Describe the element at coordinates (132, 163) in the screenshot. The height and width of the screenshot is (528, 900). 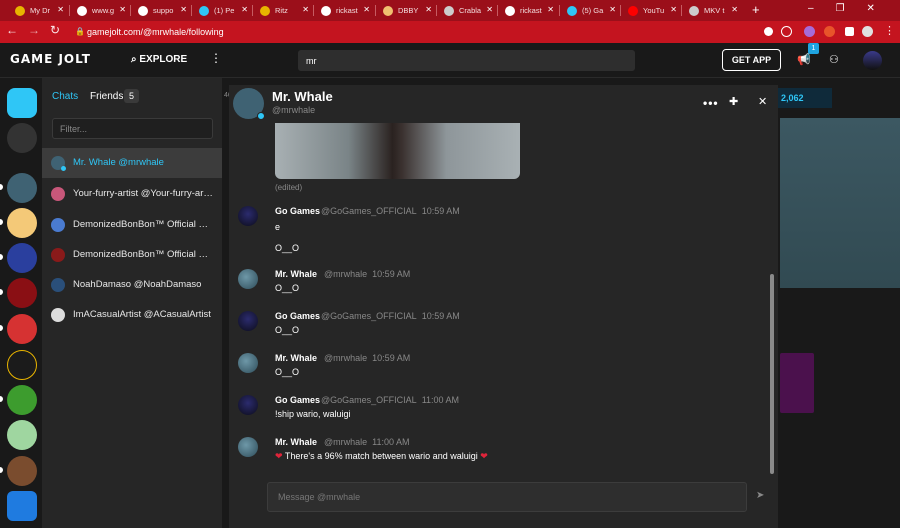
I see `friend-item-mrwhale: Mr. Whale @mrwhale` at that location.